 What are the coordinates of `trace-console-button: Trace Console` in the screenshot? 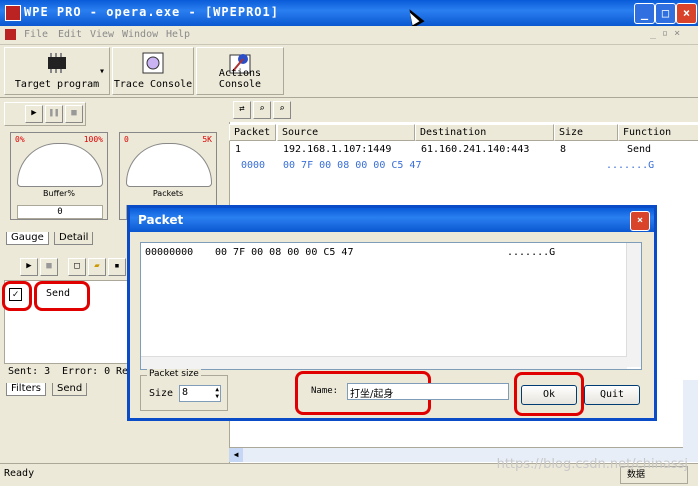 It's located at (153, 71).